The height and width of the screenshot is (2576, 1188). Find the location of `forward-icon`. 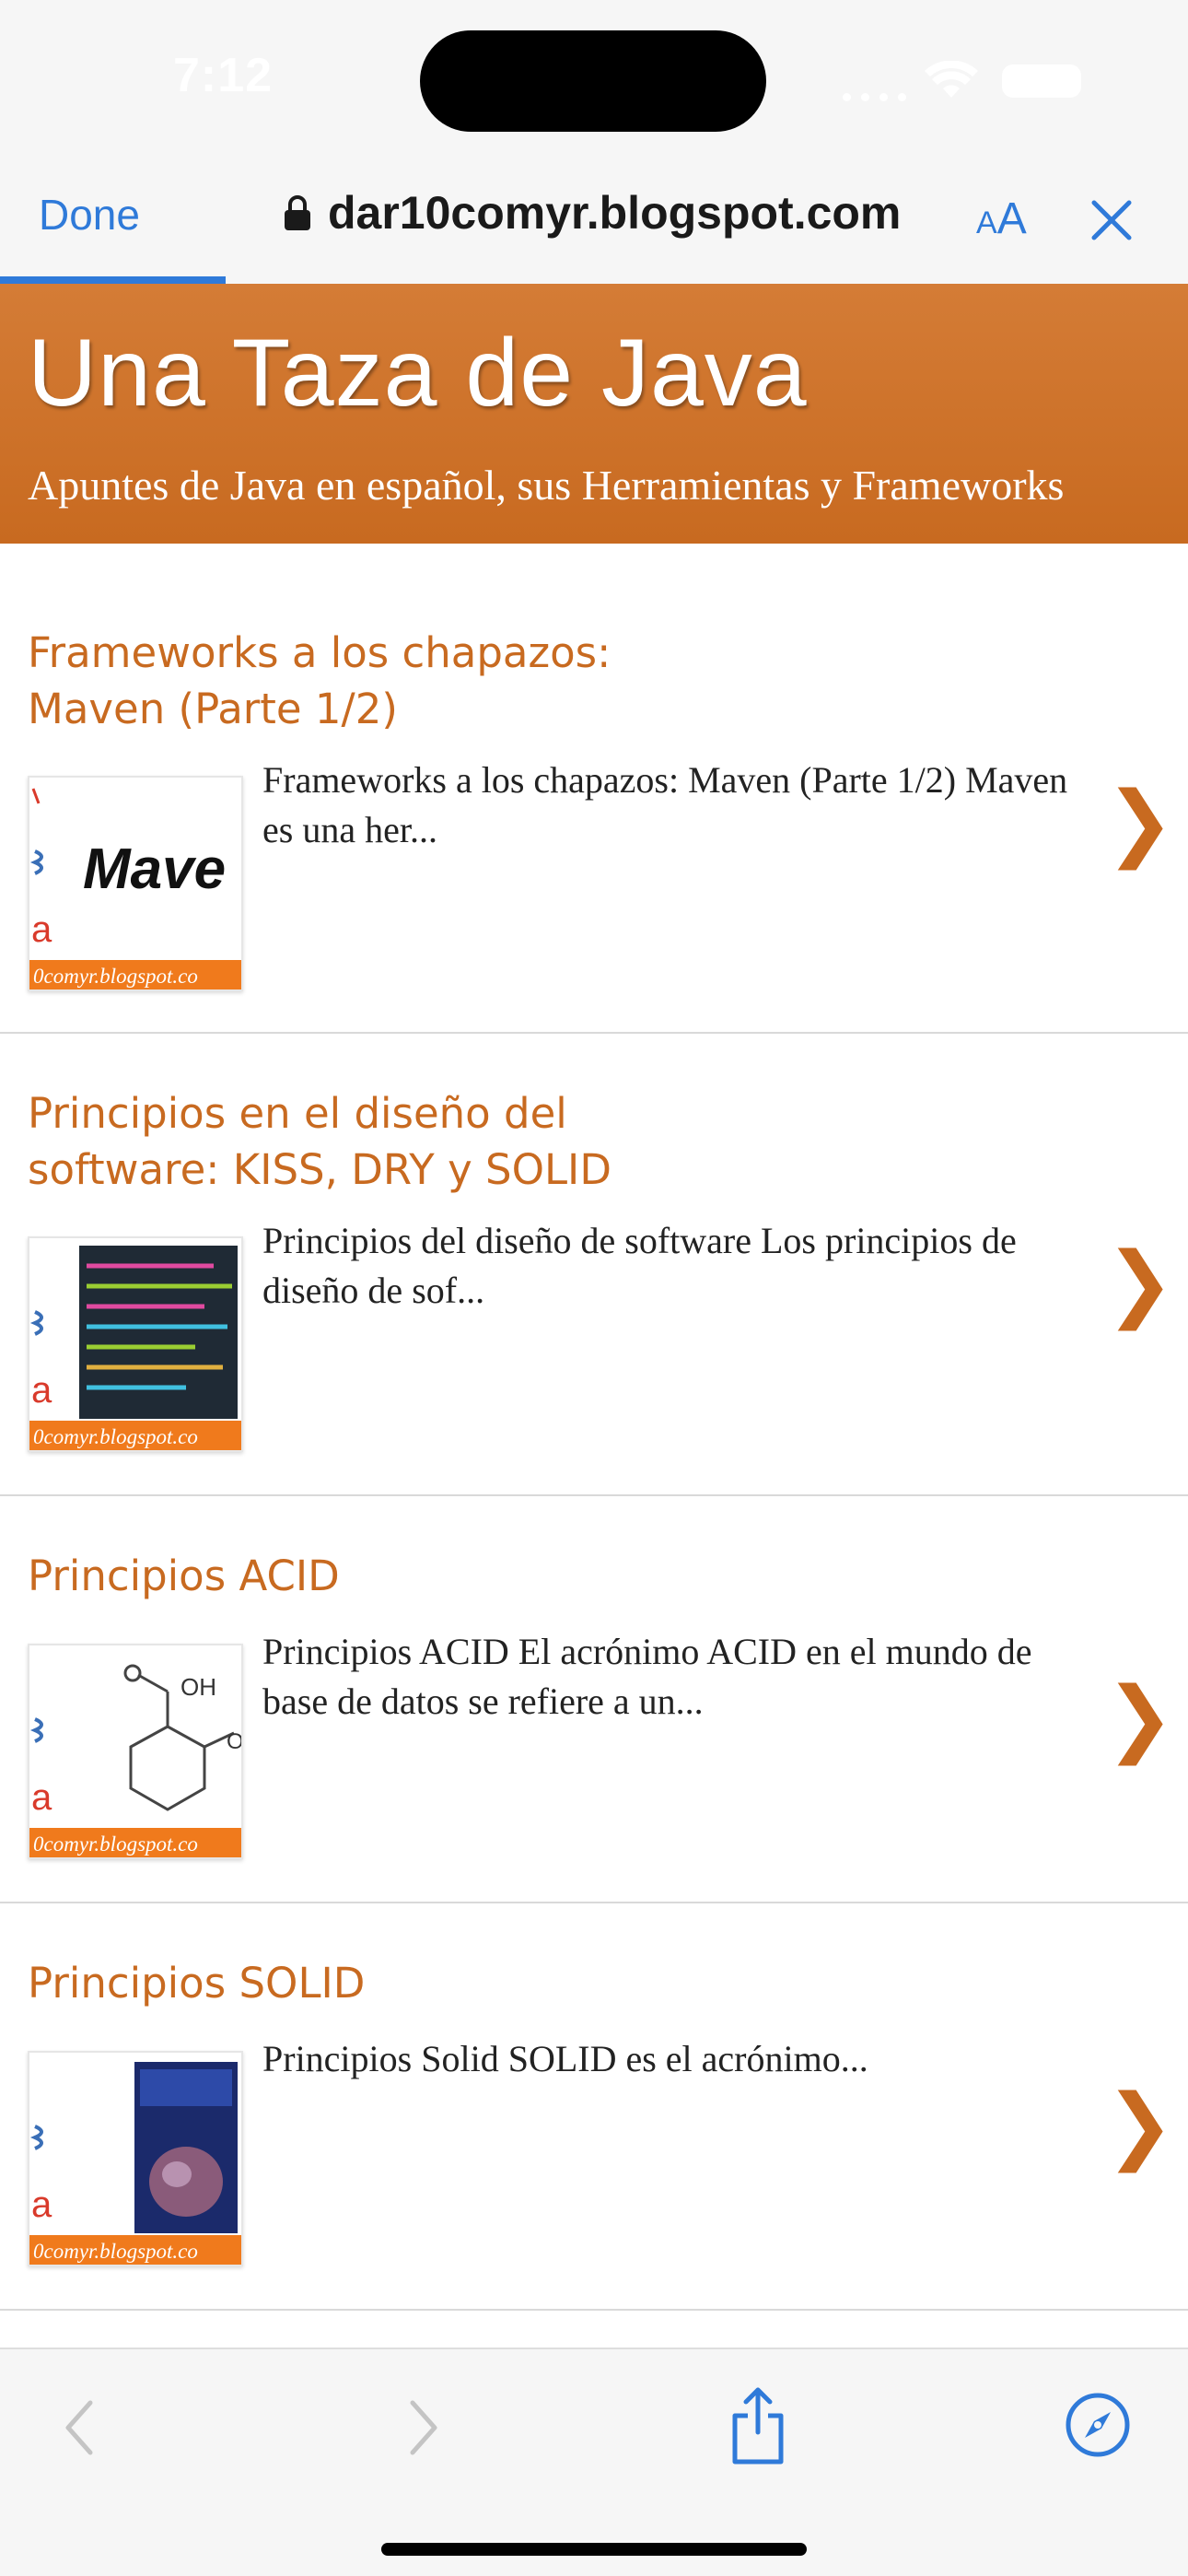

forward-icon is located at coordinates (423, 2427).